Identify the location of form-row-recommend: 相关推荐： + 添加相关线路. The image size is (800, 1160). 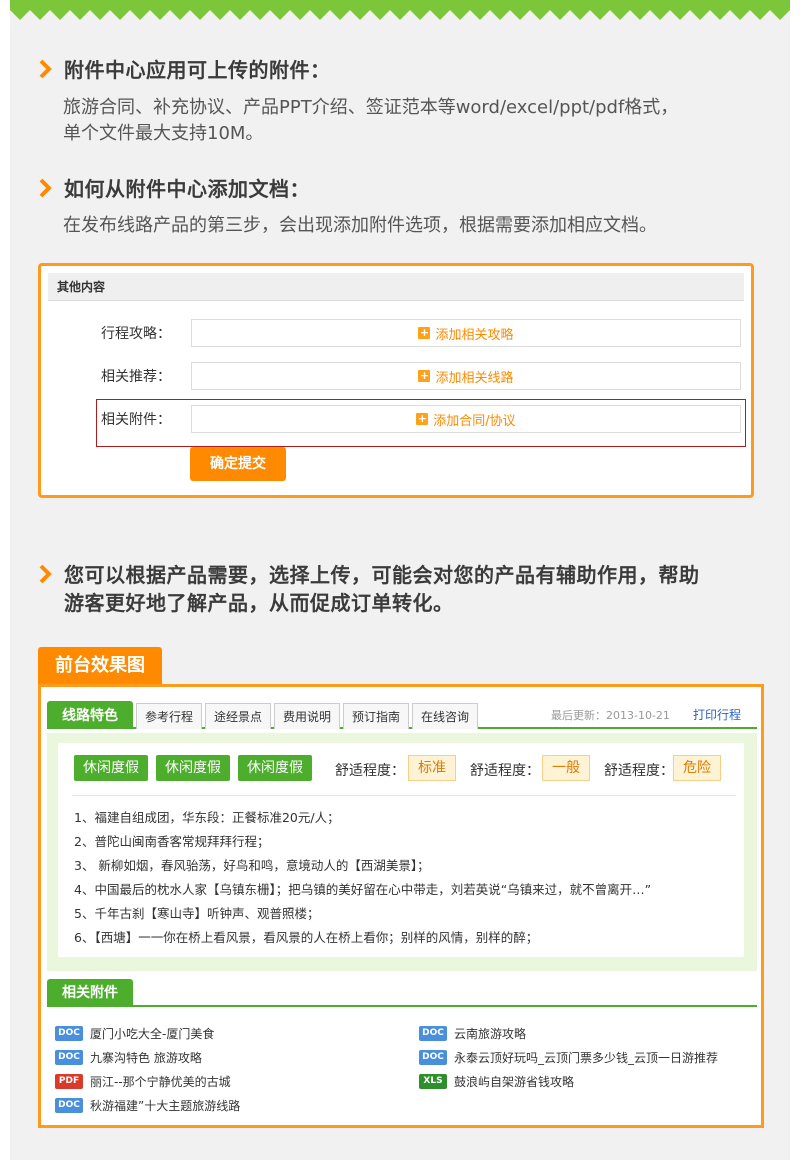
(421, 376).